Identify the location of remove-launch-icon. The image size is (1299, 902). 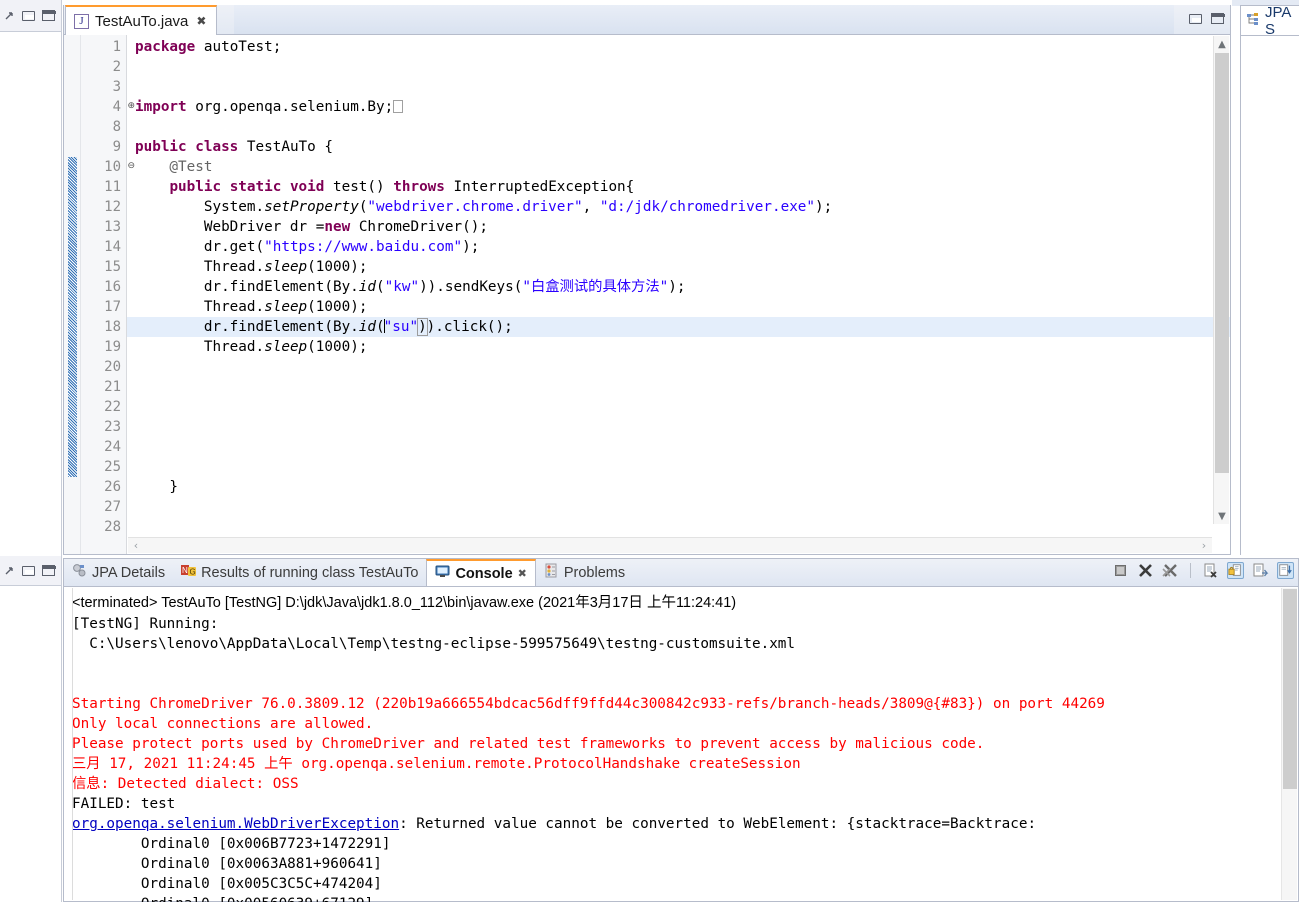
(1145, 570).